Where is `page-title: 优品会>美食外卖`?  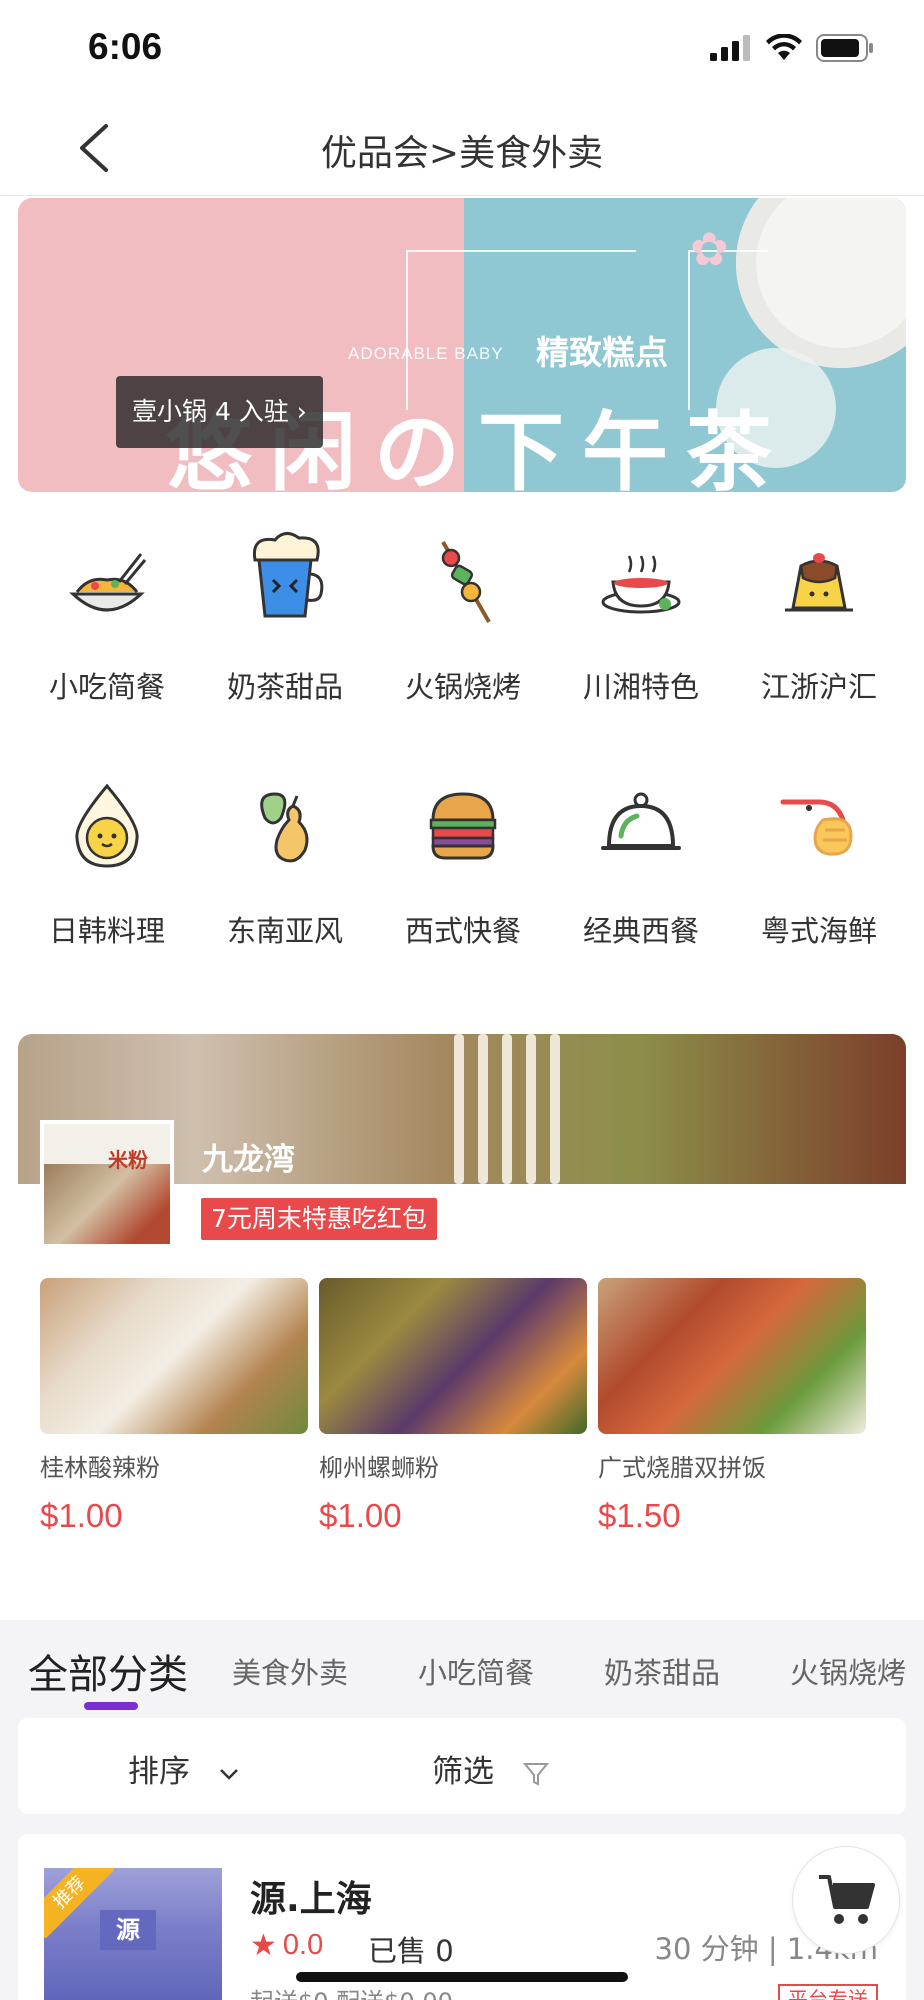
page-title: 优品会>美食外卖 is located at coordinates (462, 153).